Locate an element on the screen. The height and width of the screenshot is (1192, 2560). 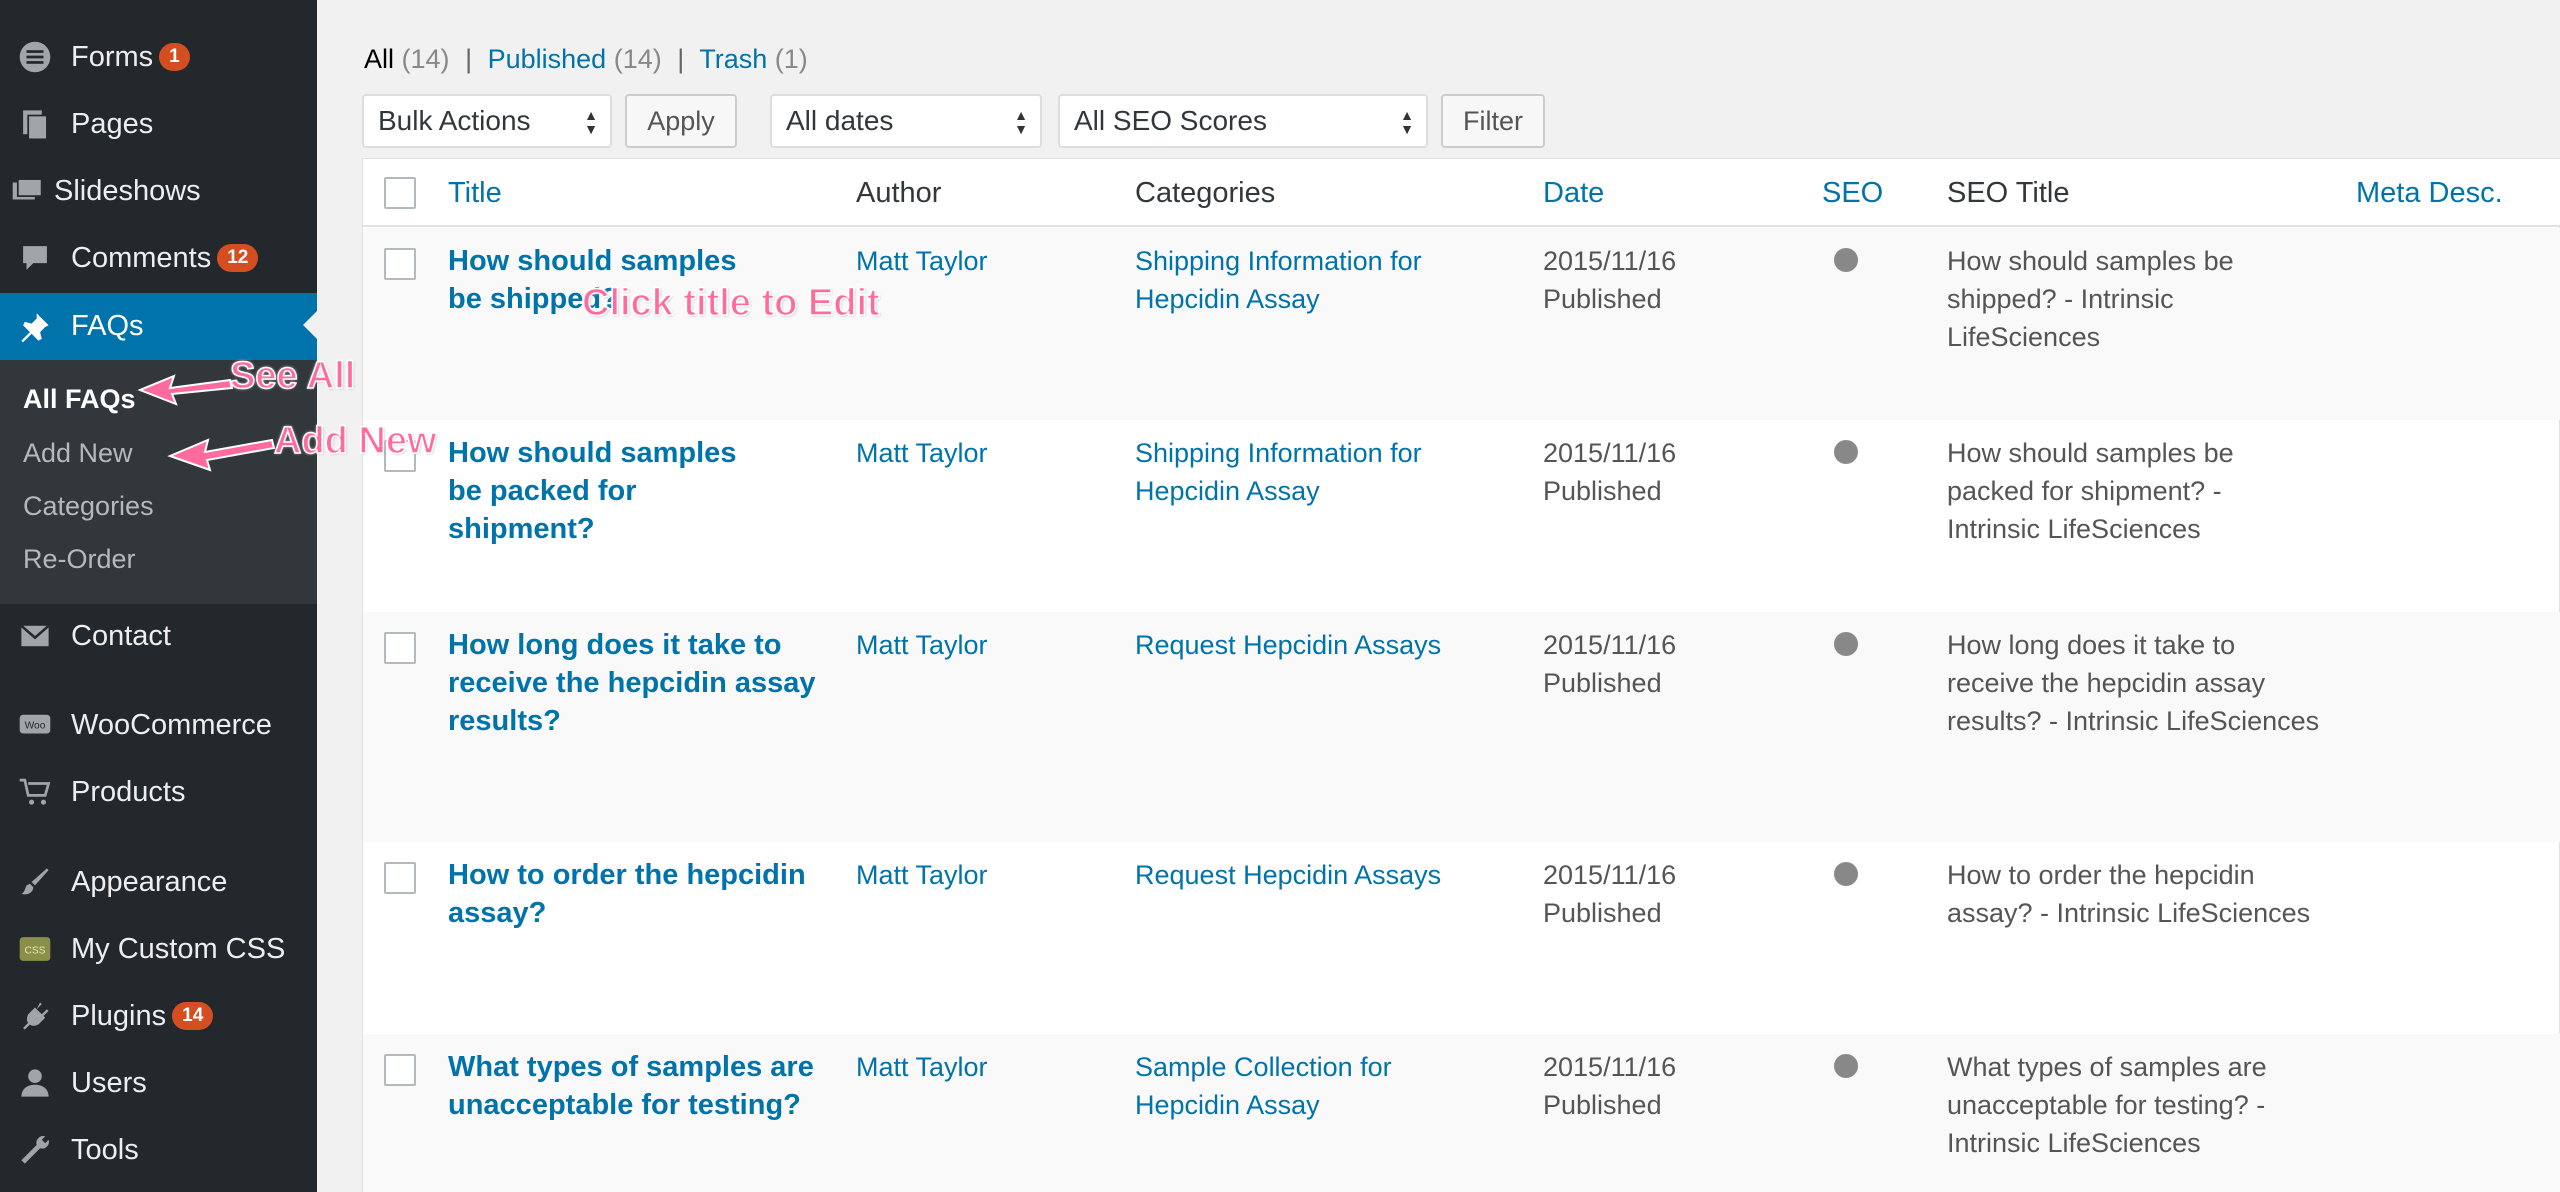
menu-label: Products is located at coordinates (128, 791).